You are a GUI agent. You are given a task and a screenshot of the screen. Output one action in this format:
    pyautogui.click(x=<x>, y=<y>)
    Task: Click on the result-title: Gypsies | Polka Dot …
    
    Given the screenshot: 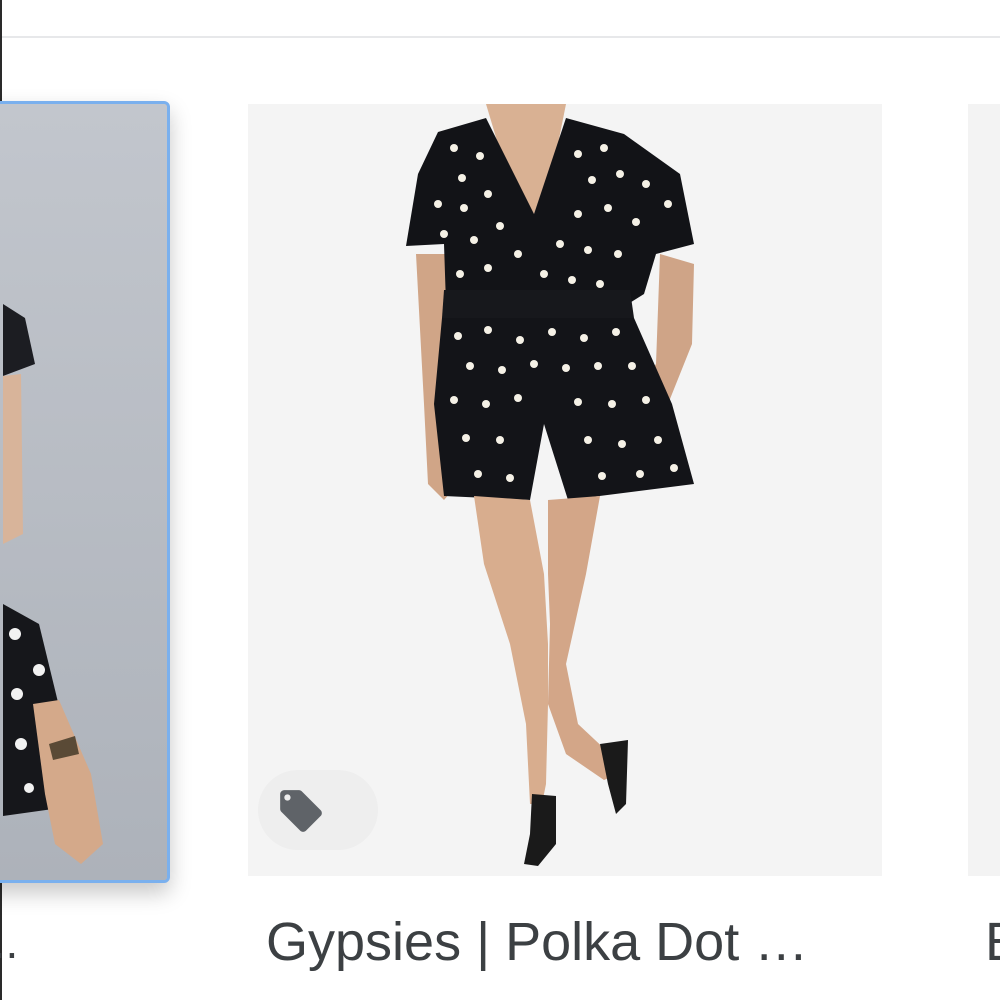 What is the action you would take?
    pyautogui.click(x=537, y=942)
    